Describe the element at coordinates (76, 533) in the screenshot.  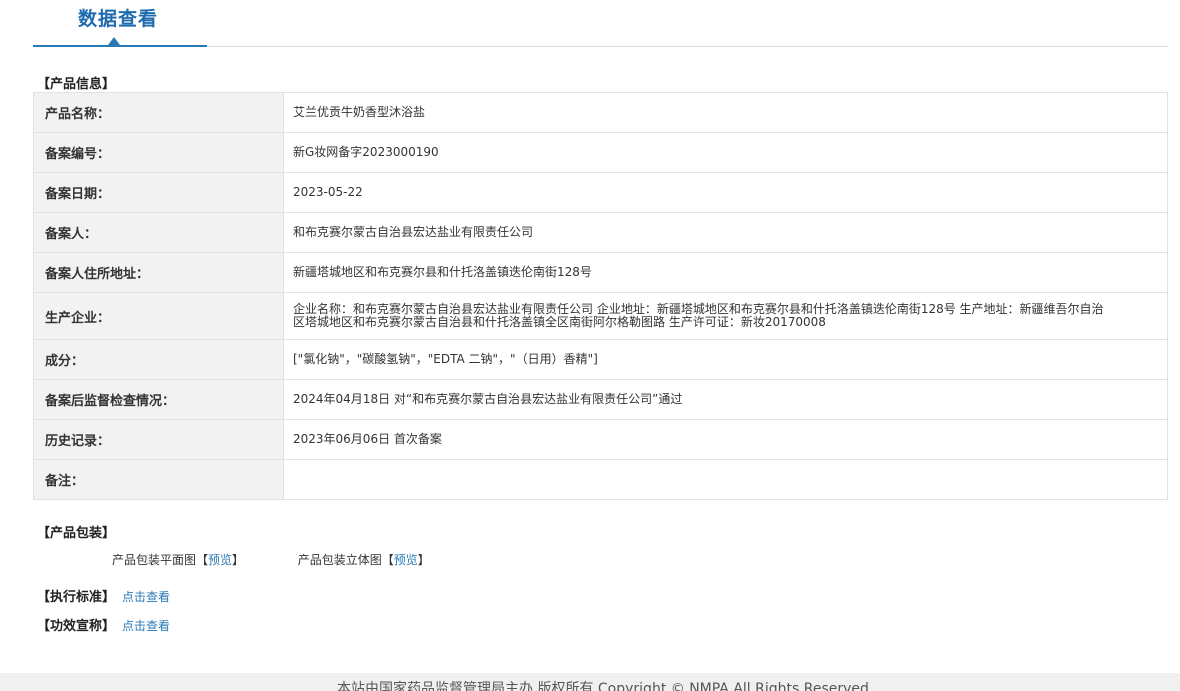
I see `section-title-packaging: 【产品包装】` at that location.